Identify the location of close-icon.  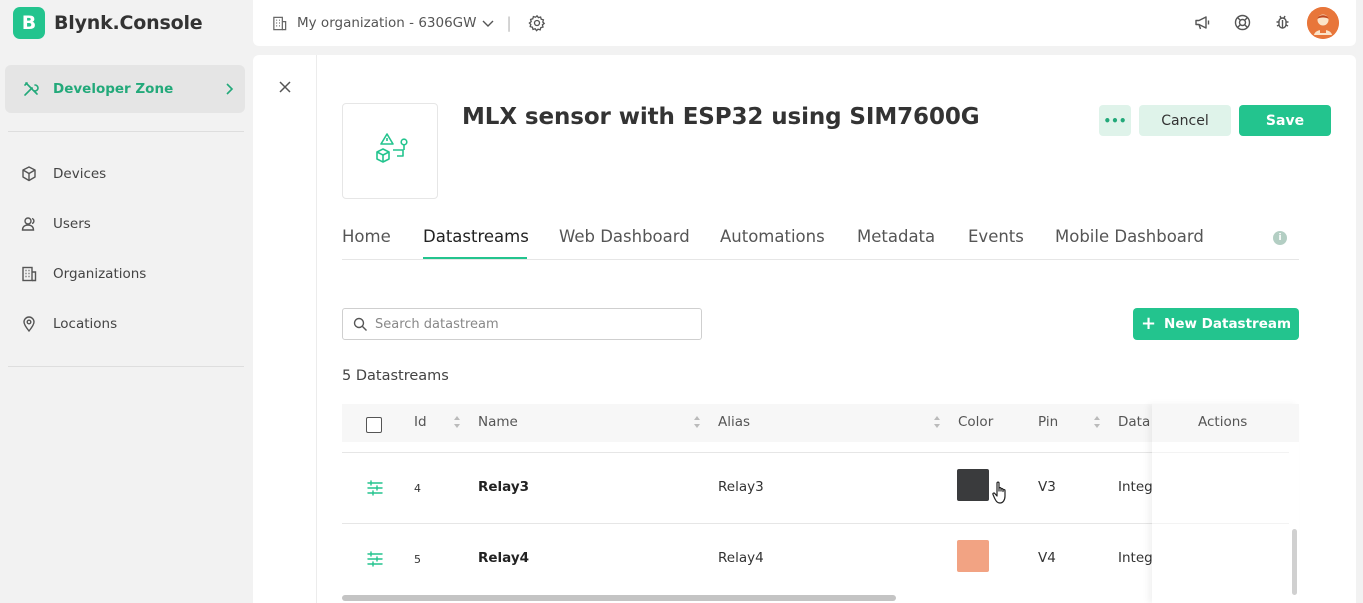
(285, 87).